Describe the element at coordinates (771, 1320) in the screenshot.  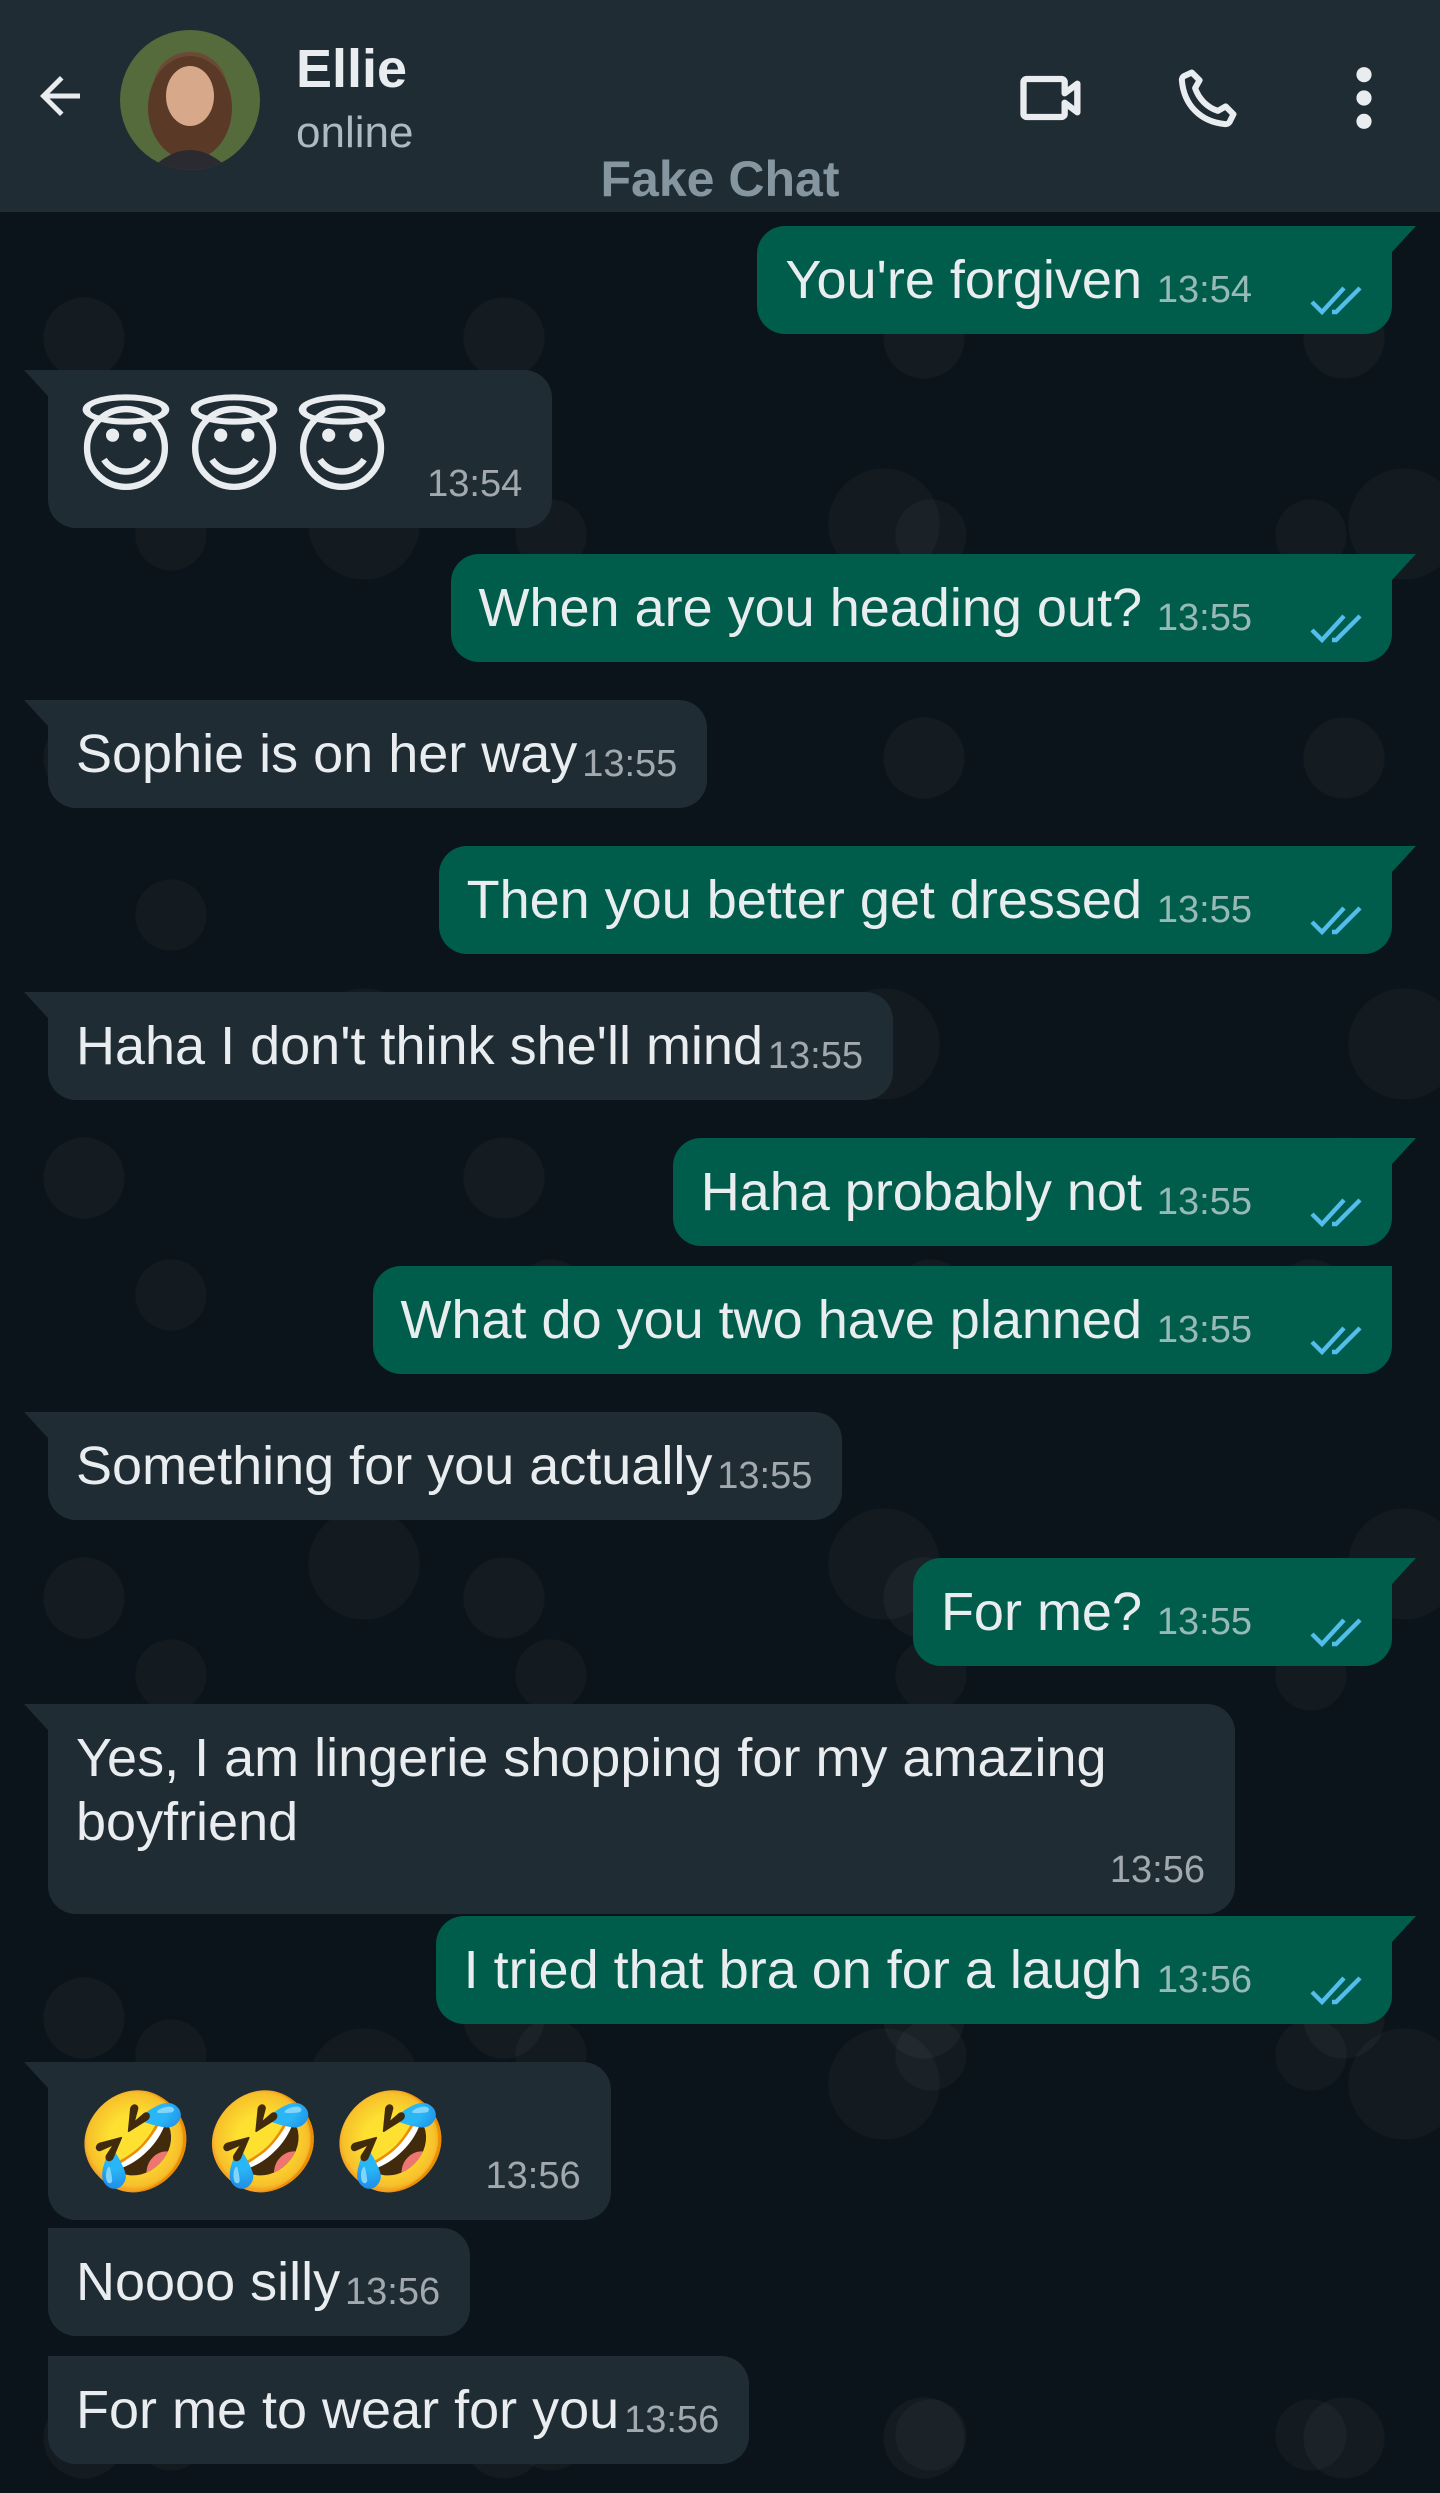
I see `message-text: What do you two have planned` at that location.